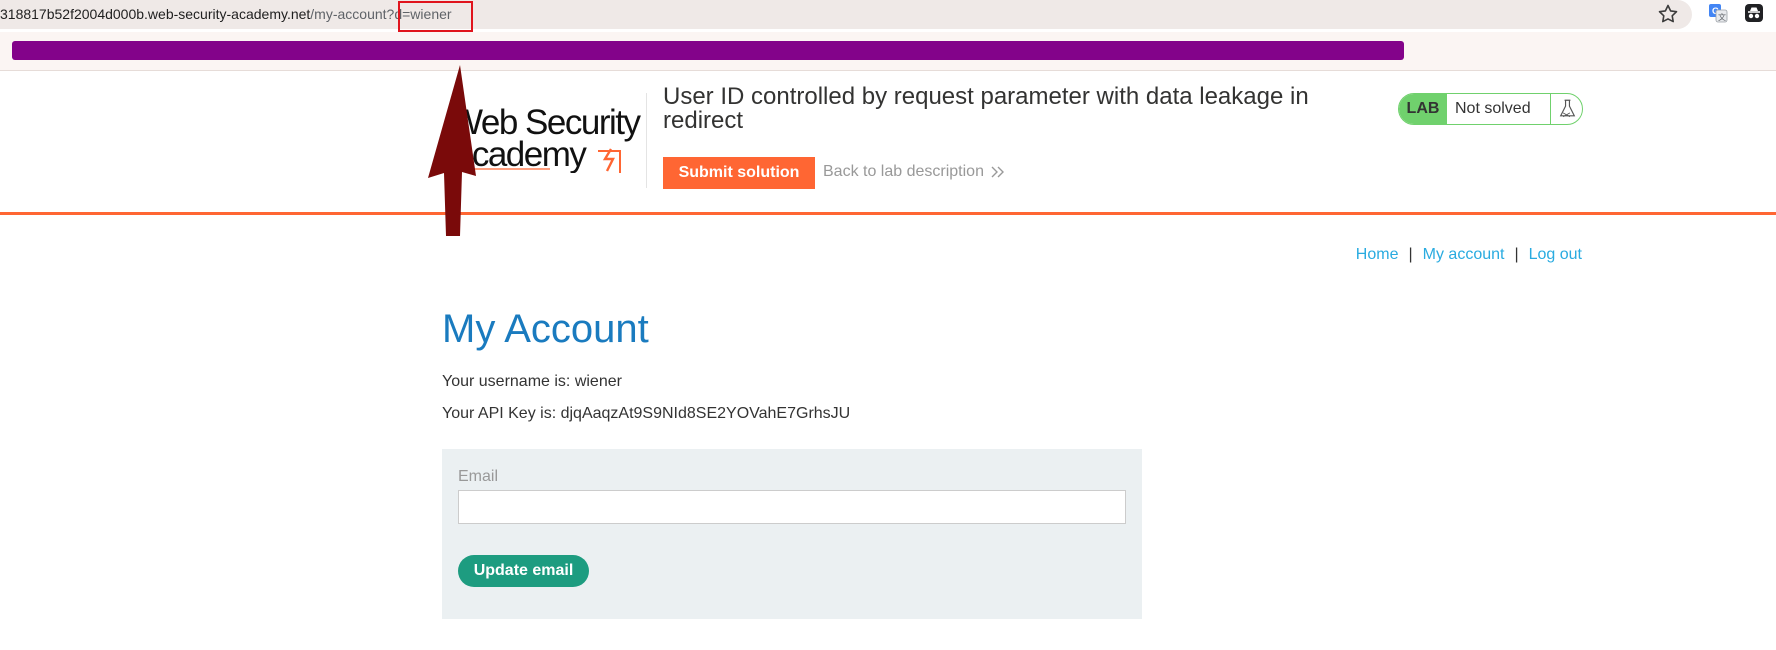 The width and height of the screenshot is (1776, 650). Describe the element at coordinates (1563, 109) in the screenshot. I see `flask-icon` at that location.